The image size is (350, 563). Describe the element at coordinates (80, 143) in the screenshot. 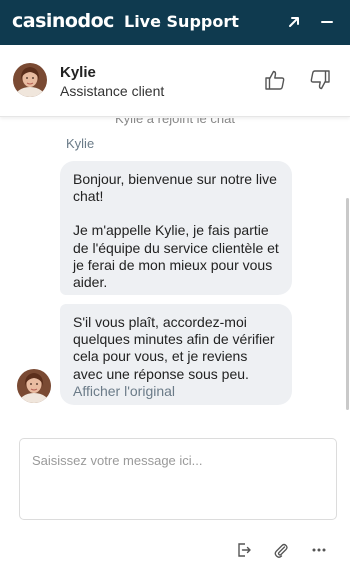

I see `sender-name: Kylie` at that location.